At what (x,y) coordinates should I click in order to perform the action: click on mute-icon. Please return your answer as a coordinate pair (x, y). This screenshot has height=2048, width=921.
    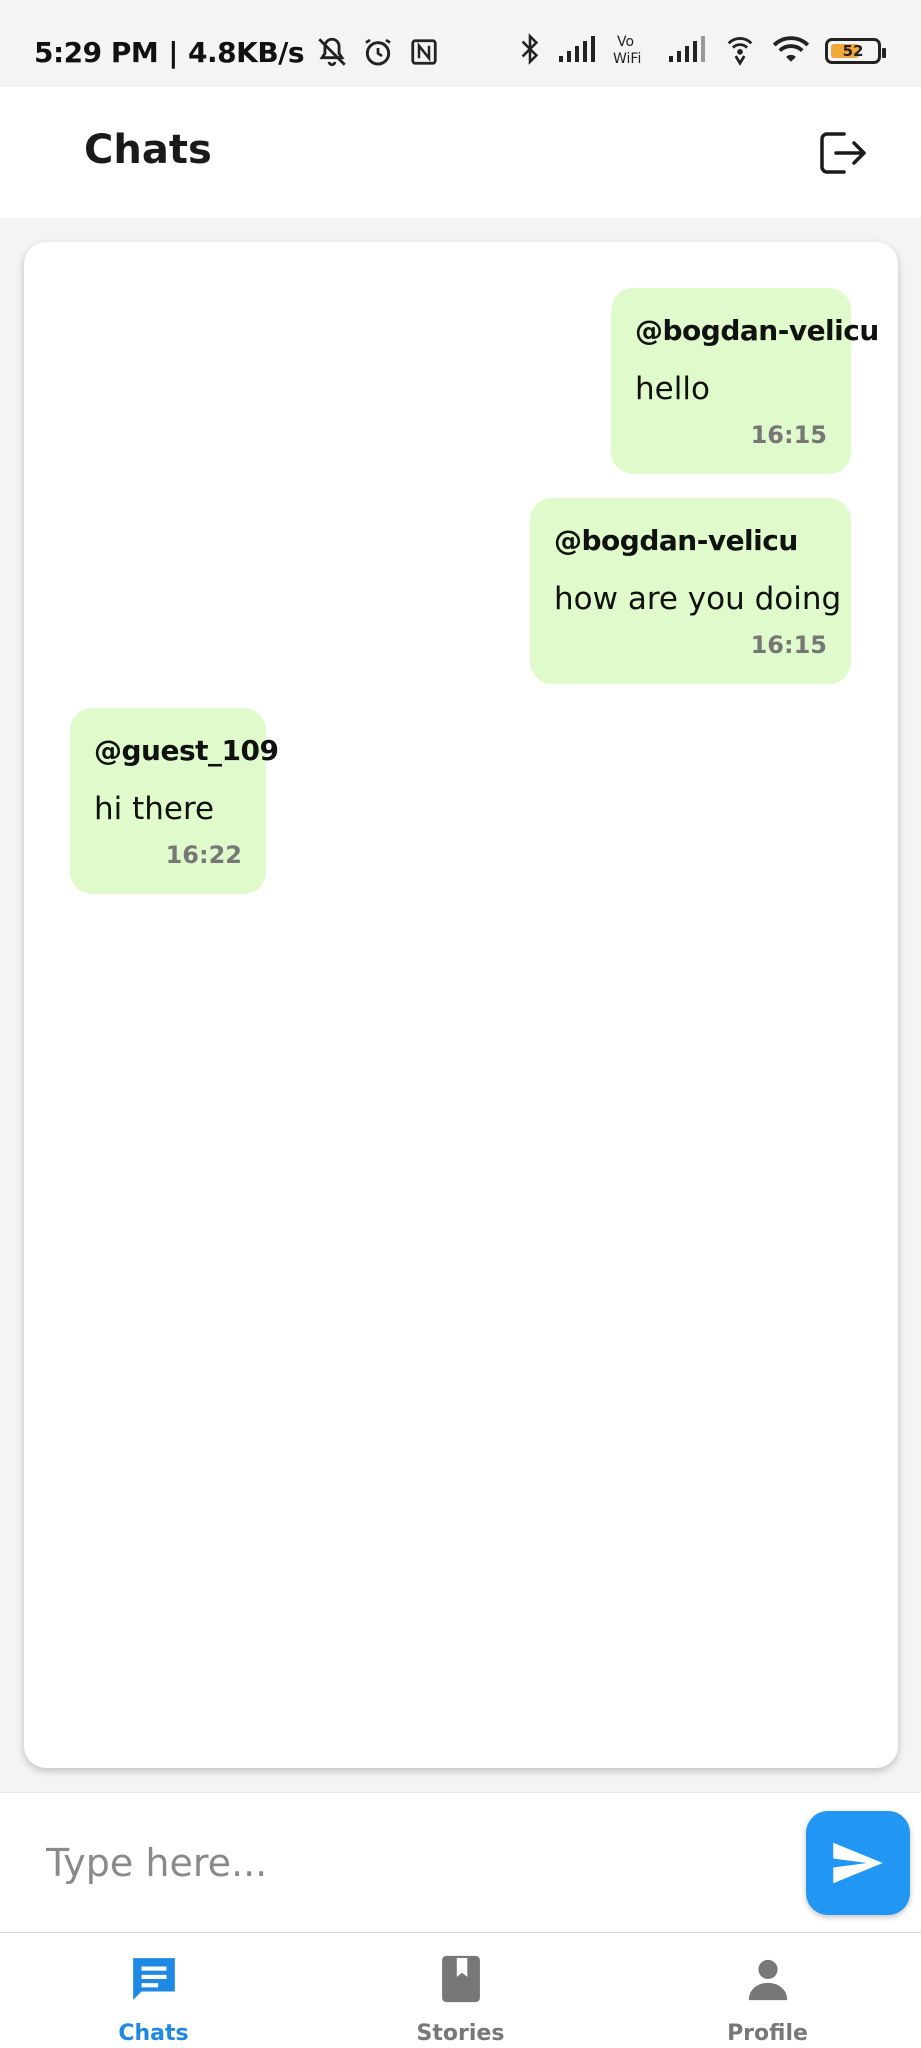
    Looking at the image, I should click on (332, 52).